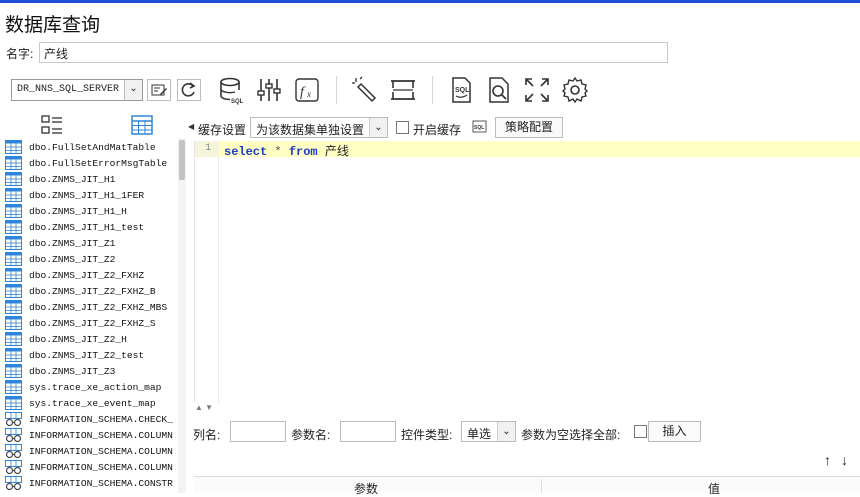 The image size is (860, 497). Describe the element at coordinates (87, 227) in the screenshot. I see `tree-item-label: dbo.ZNMS_JIT_H1_test` at that location.